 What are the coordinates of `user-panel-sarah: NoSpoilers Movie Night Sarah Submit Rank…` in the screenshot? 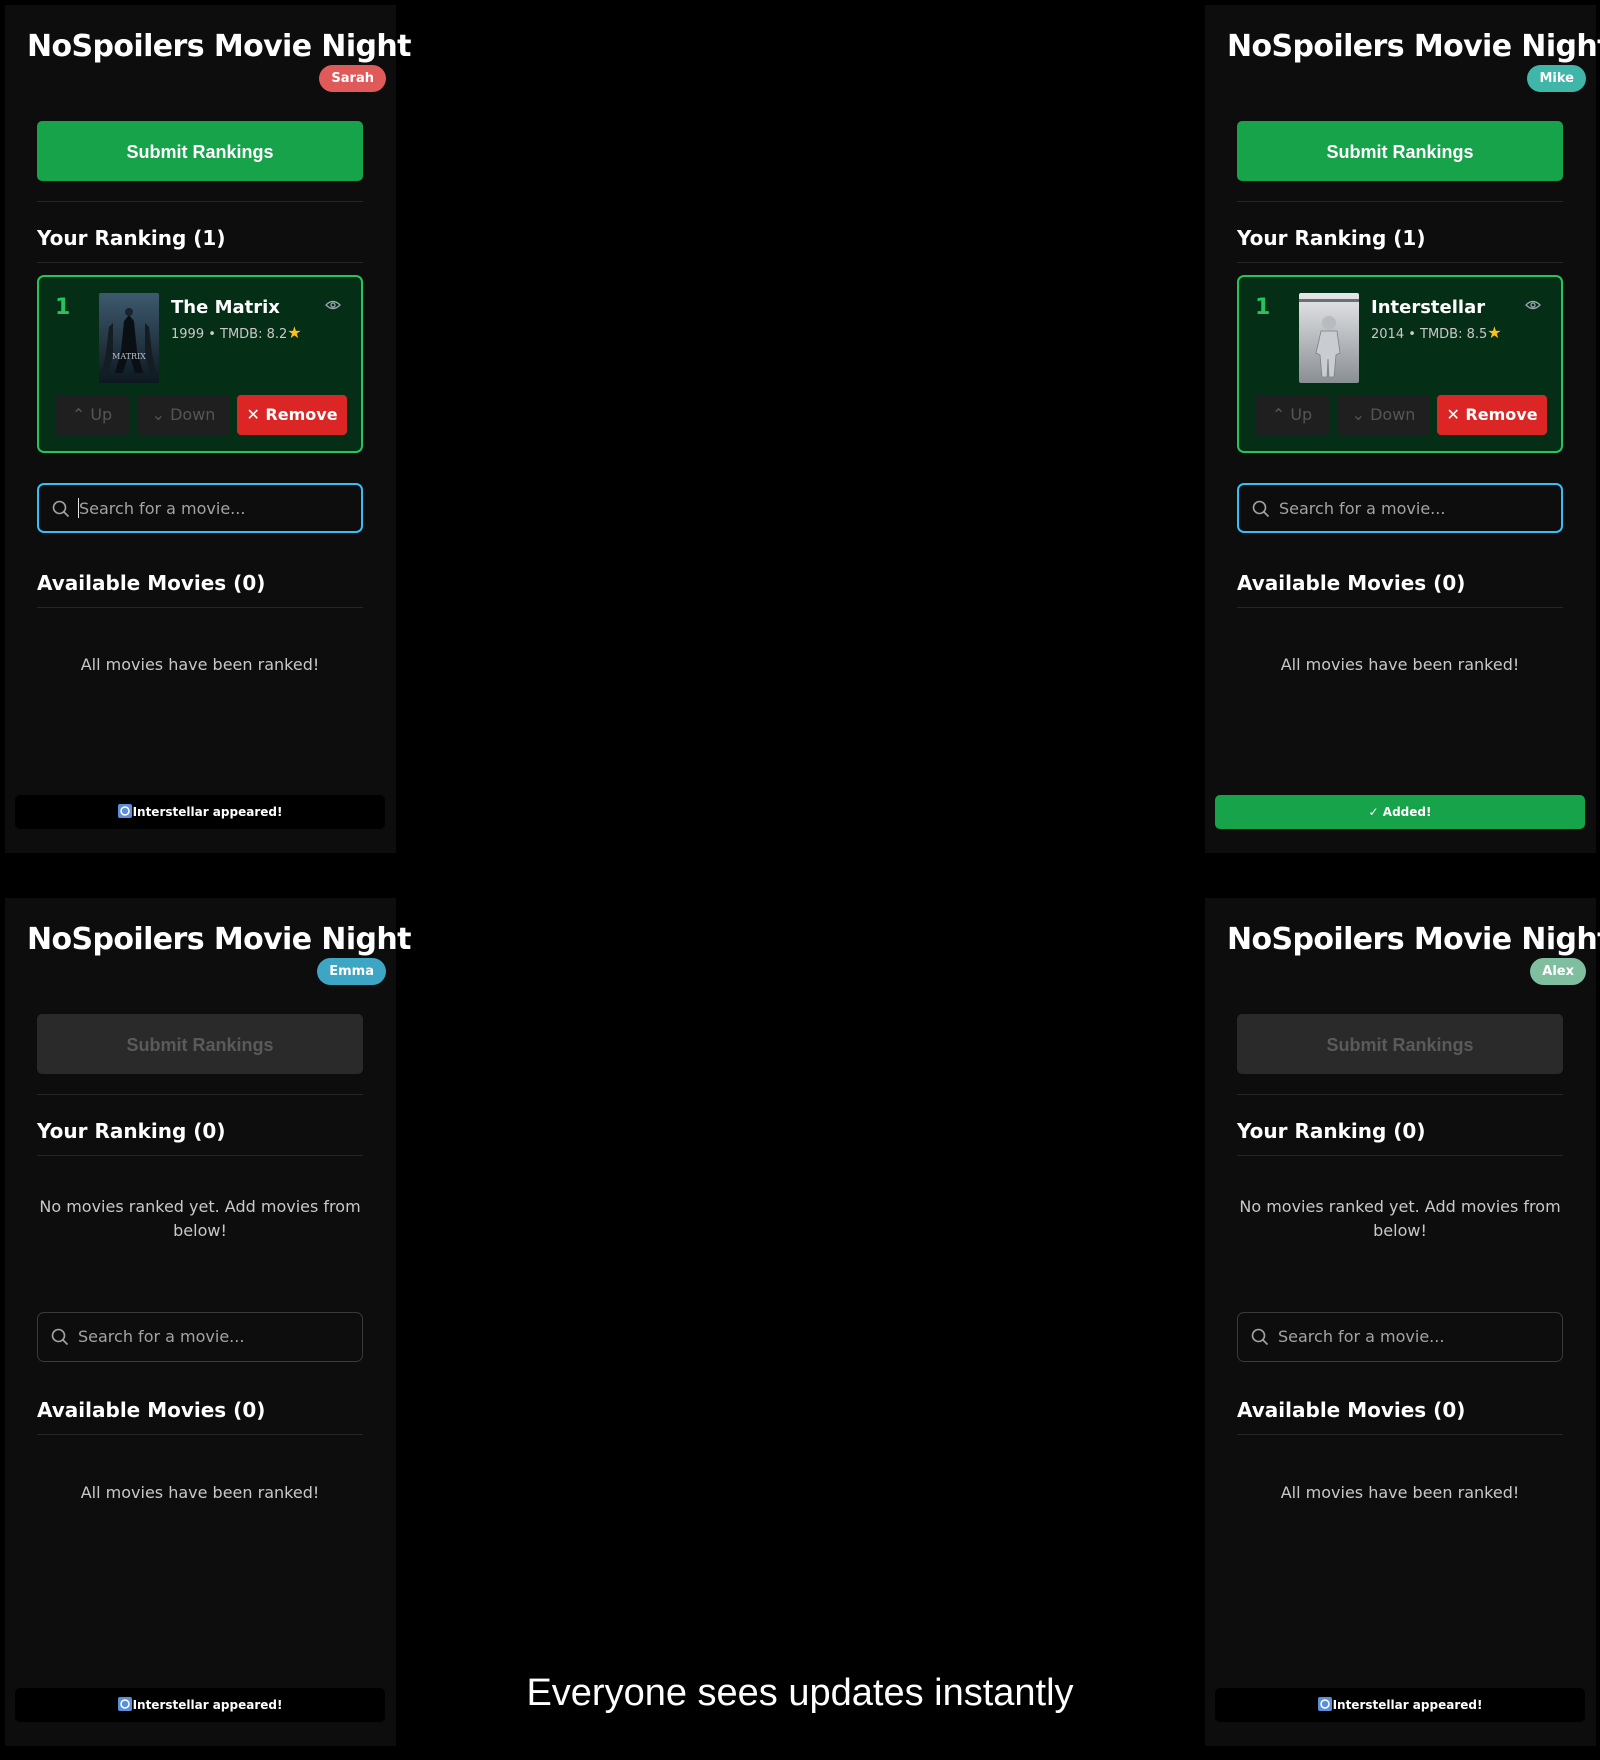 It's located at (208, 429).